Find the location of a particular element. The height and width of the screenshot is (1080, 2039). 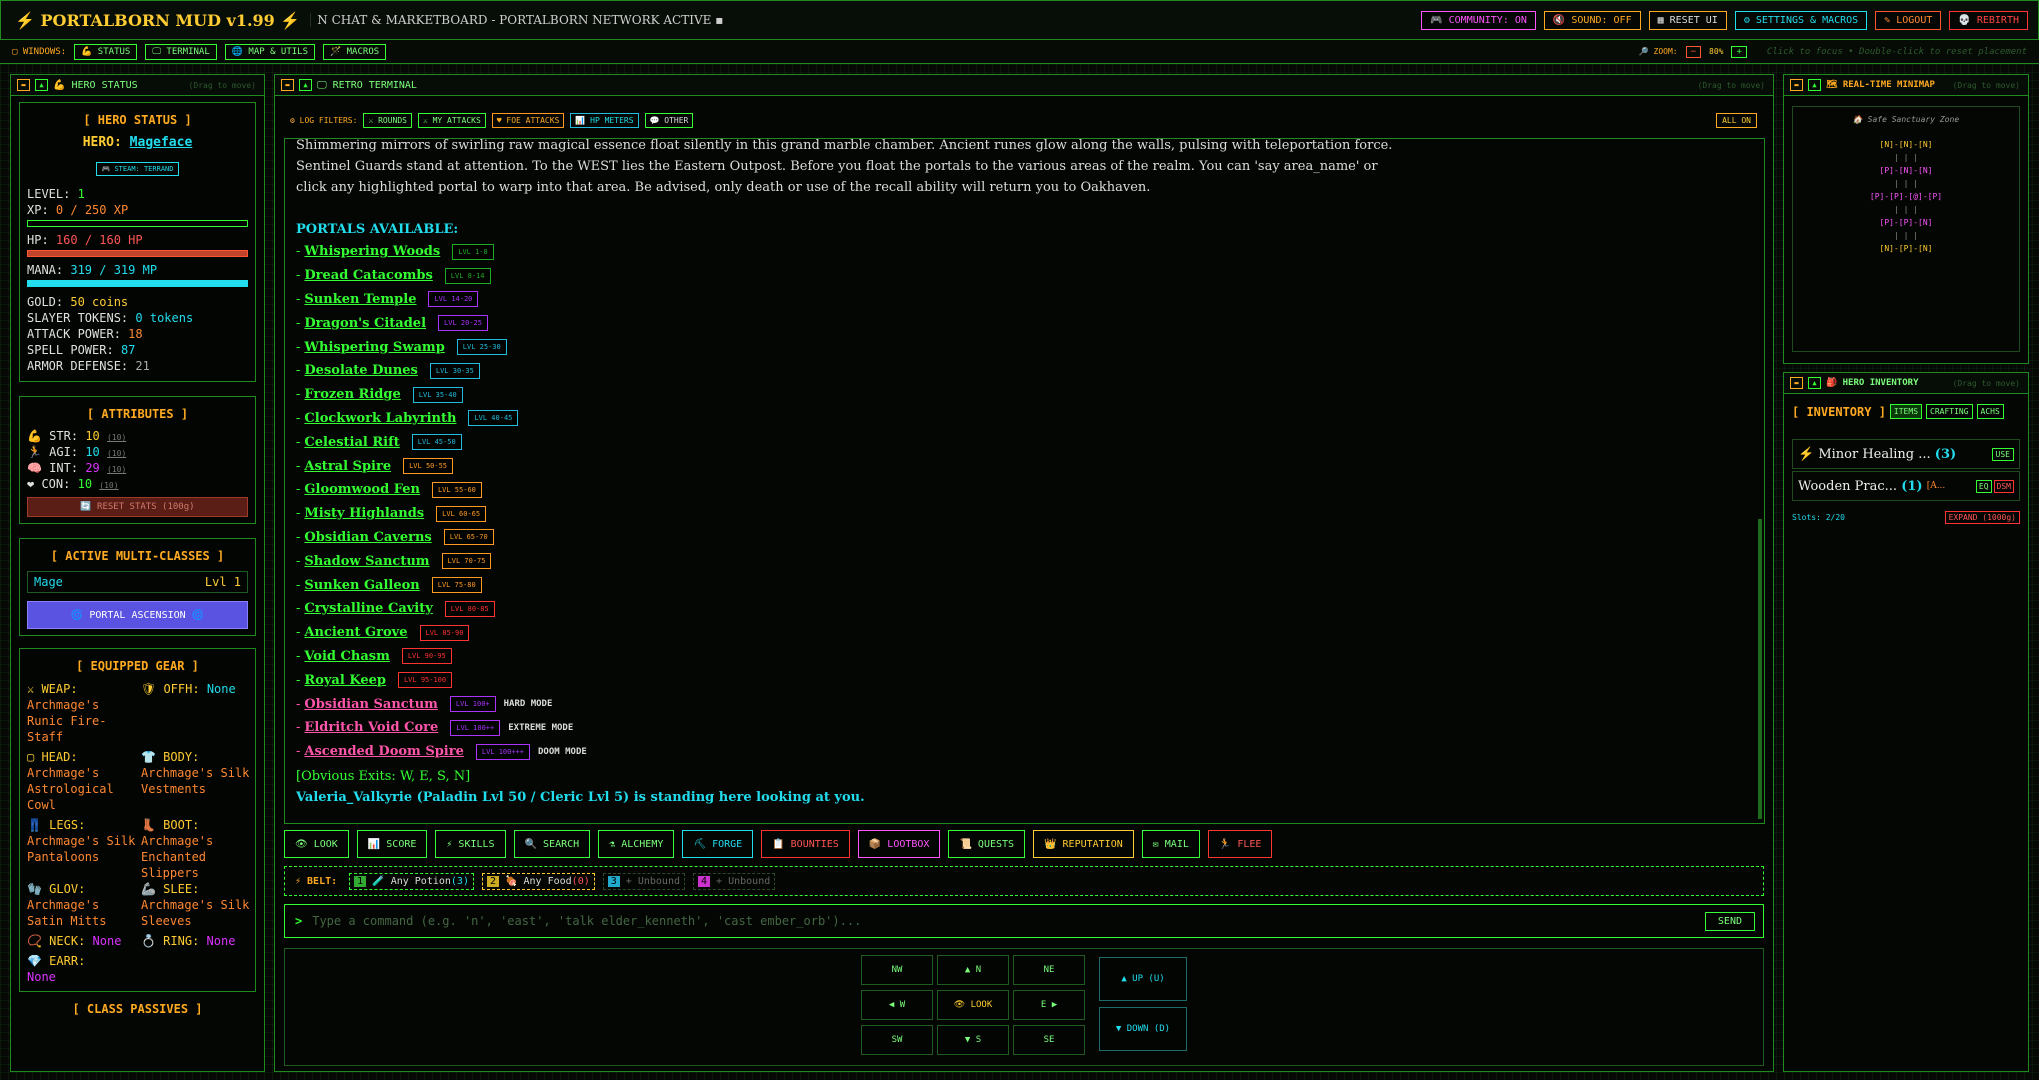

gear-ring: 💍 RING: None is located at coordinates (196, 943).